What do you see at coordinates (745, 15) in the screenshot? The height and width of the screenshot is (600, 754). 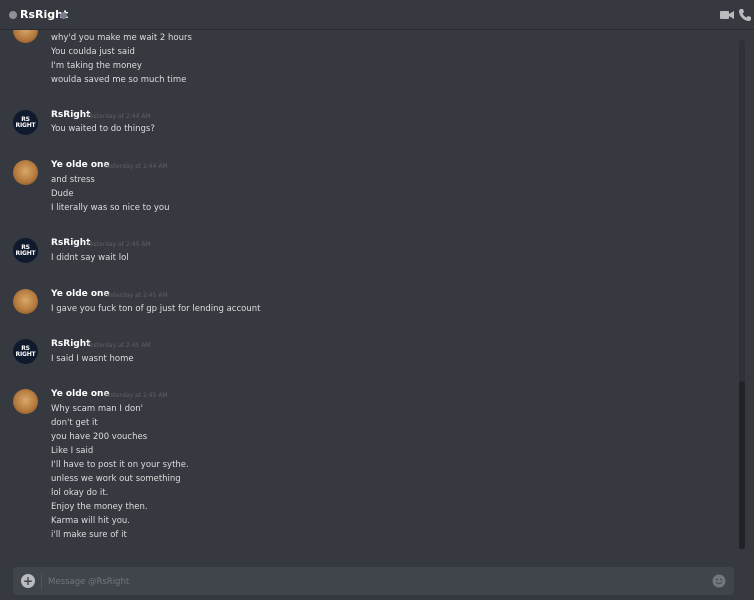 I see `phone-icon` at bounding box center [745, 15].